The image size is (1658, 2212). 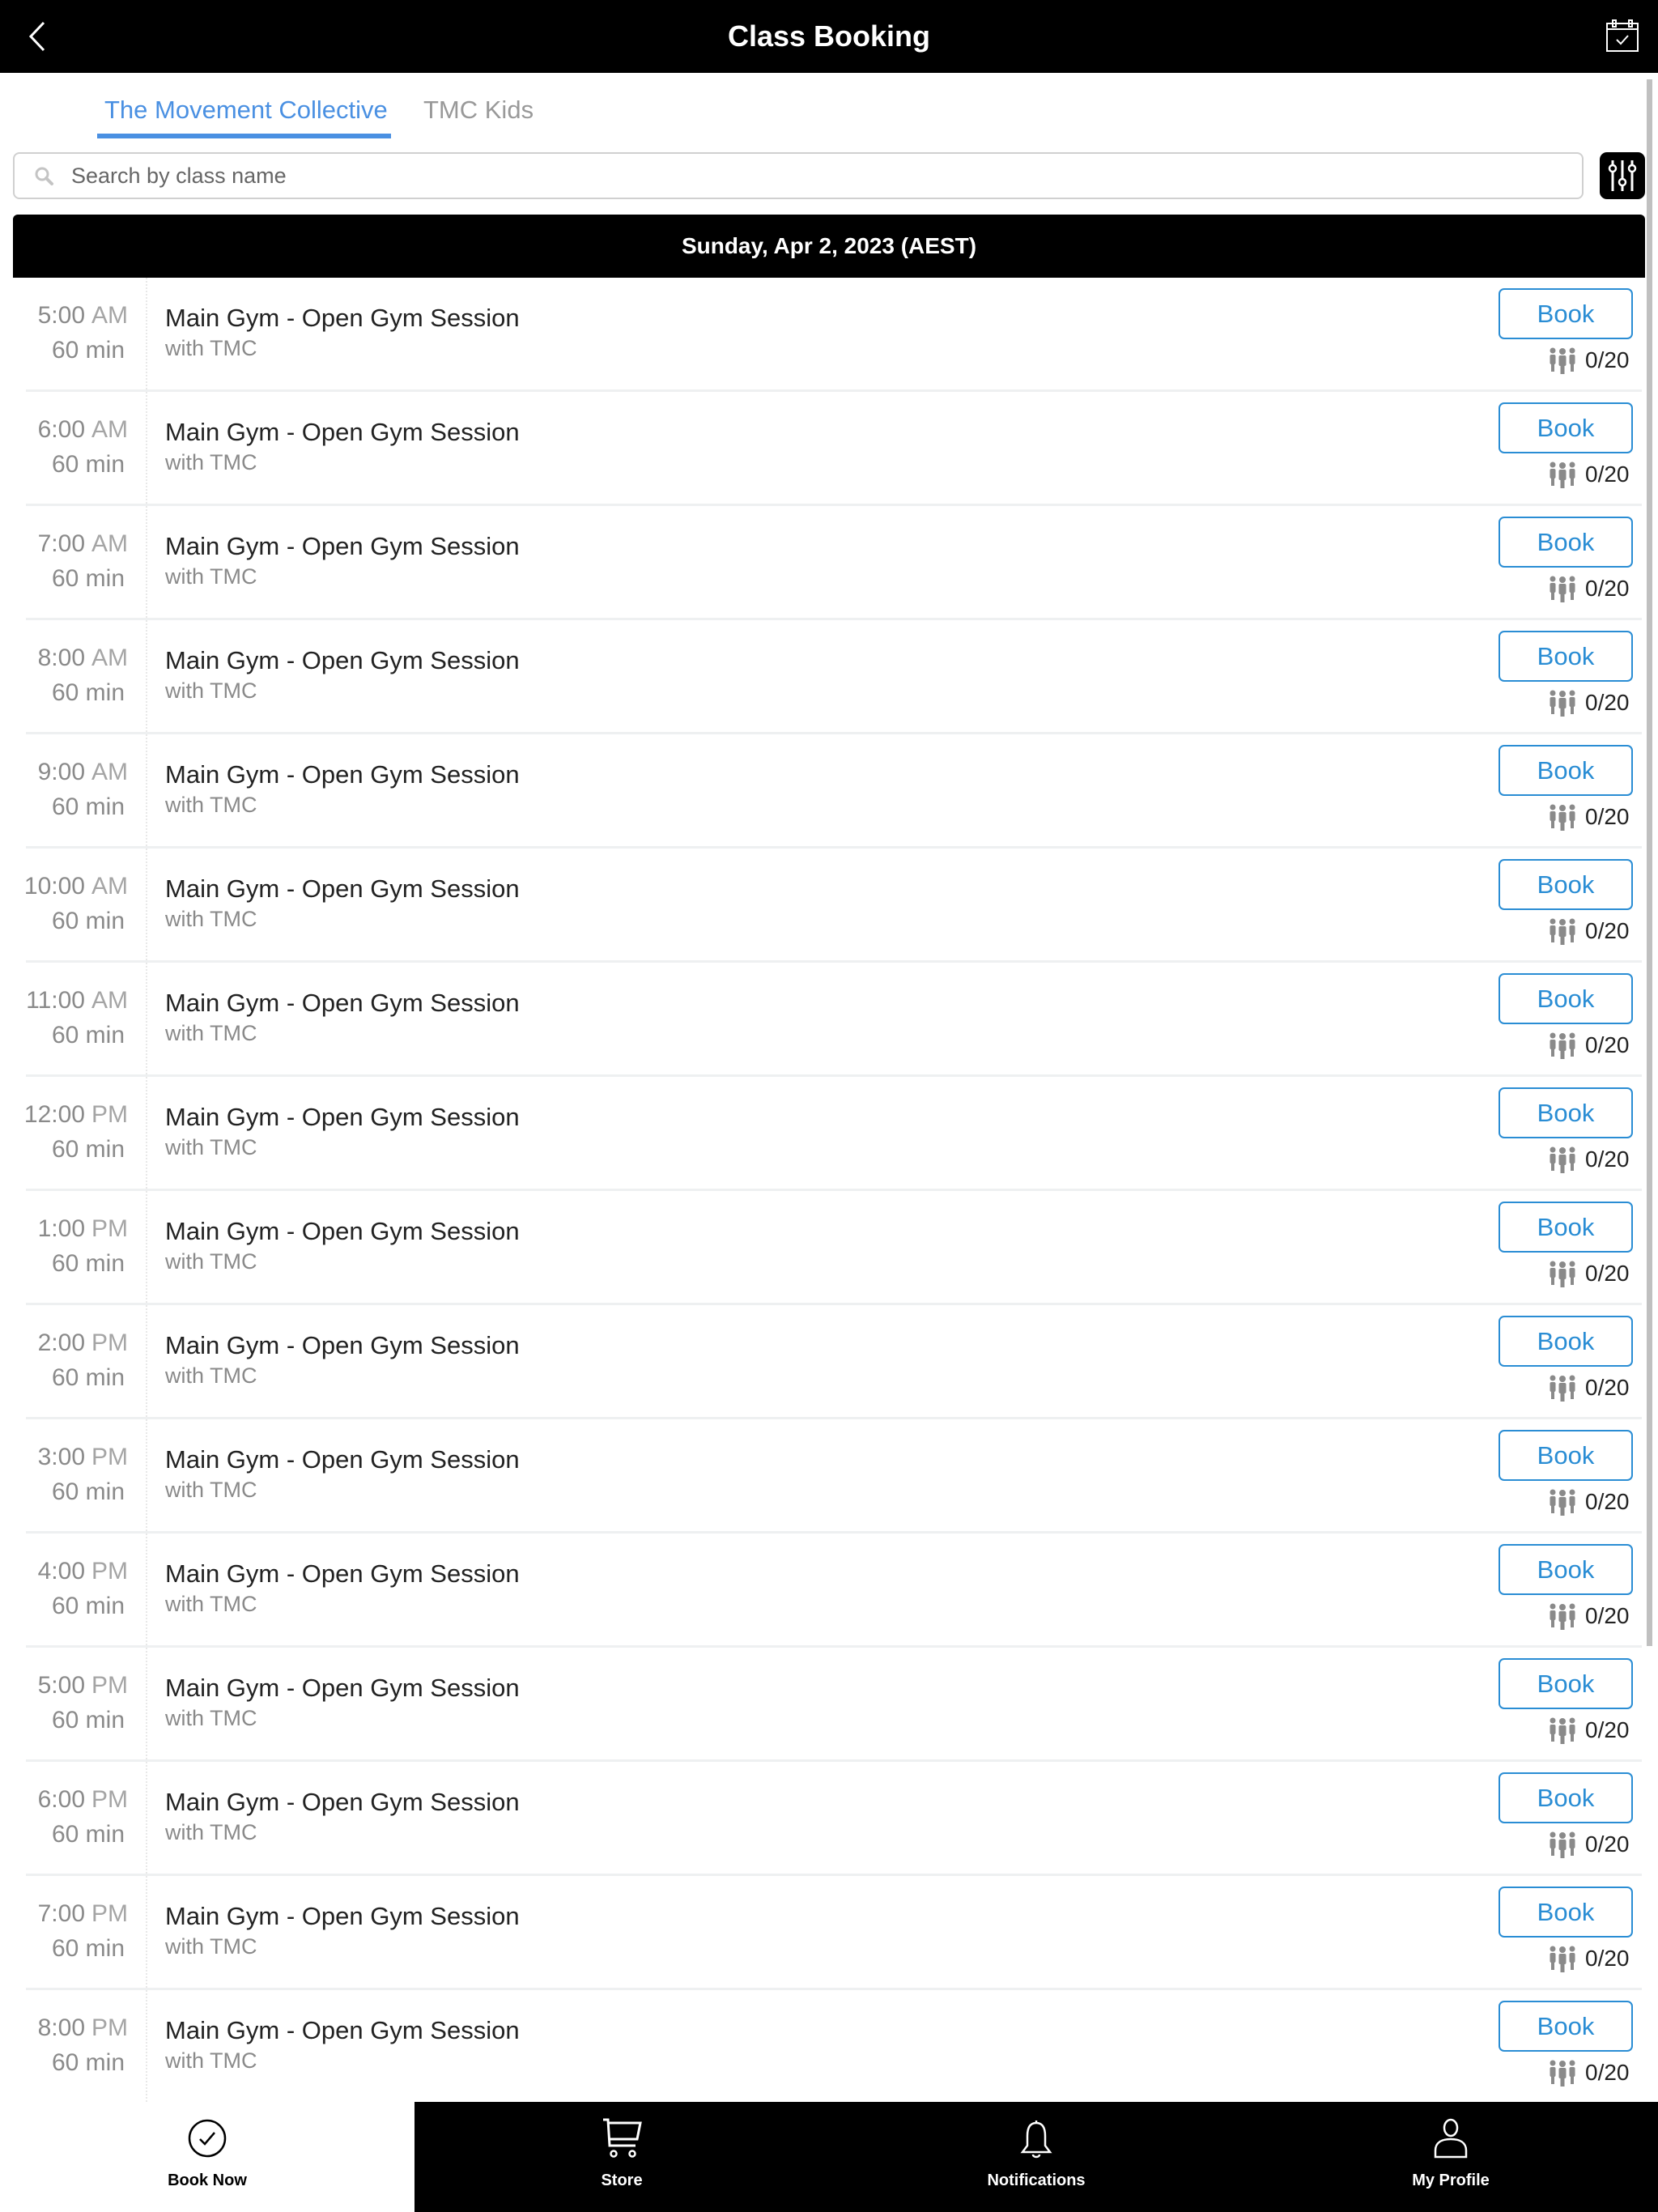 I want to click on nav-label: My Profile, so click(x=1451, y=2181).